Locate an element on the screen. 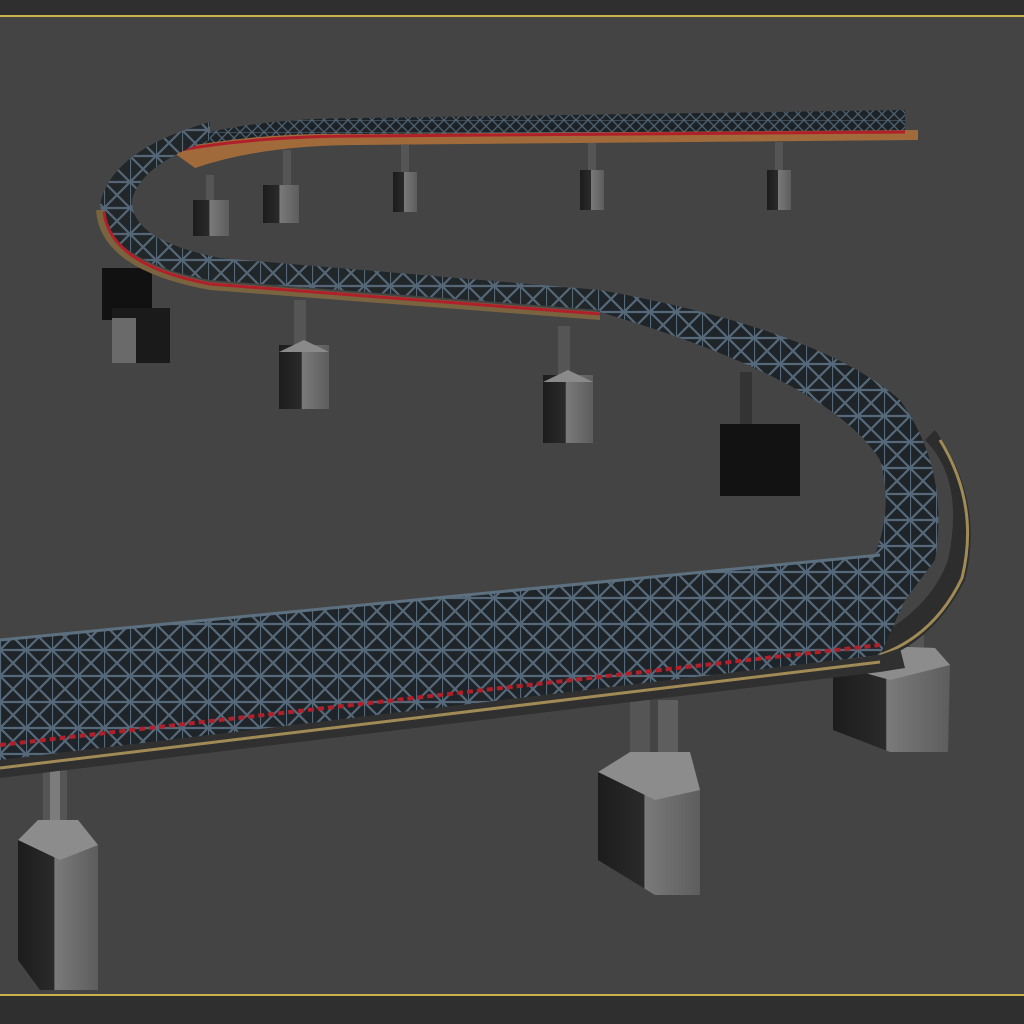 The image size is (1024, 1024). bridge-left-curve is located at coordinates (348, 221).